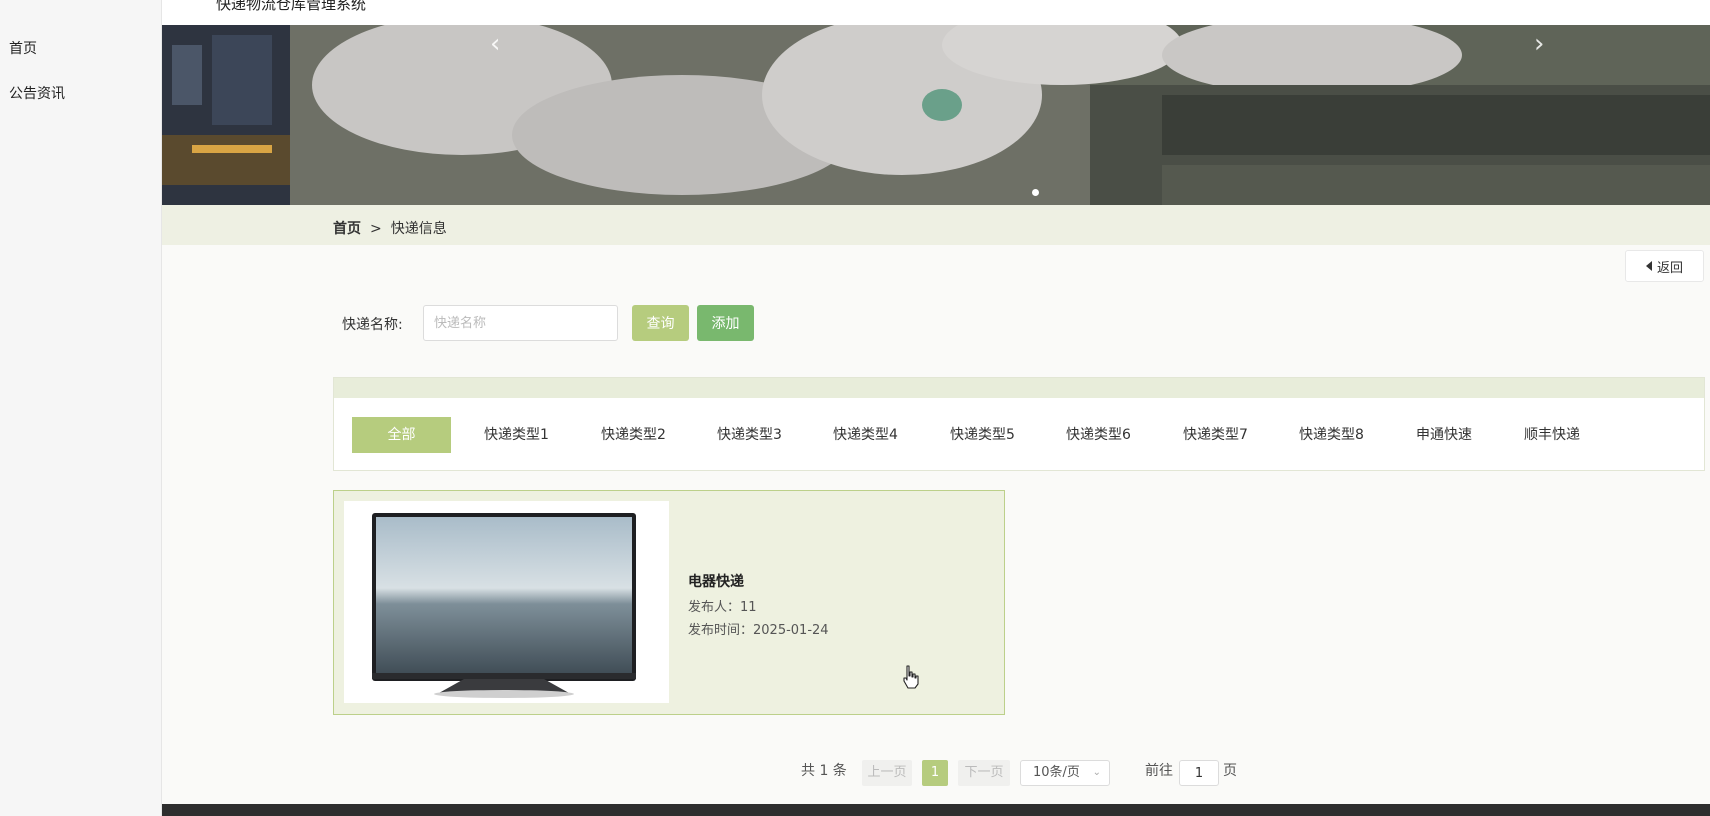 The height and width of the screenshot is (816, 1710). I want to click on chevron-down-icon: ⌄, so click(1096, 772).